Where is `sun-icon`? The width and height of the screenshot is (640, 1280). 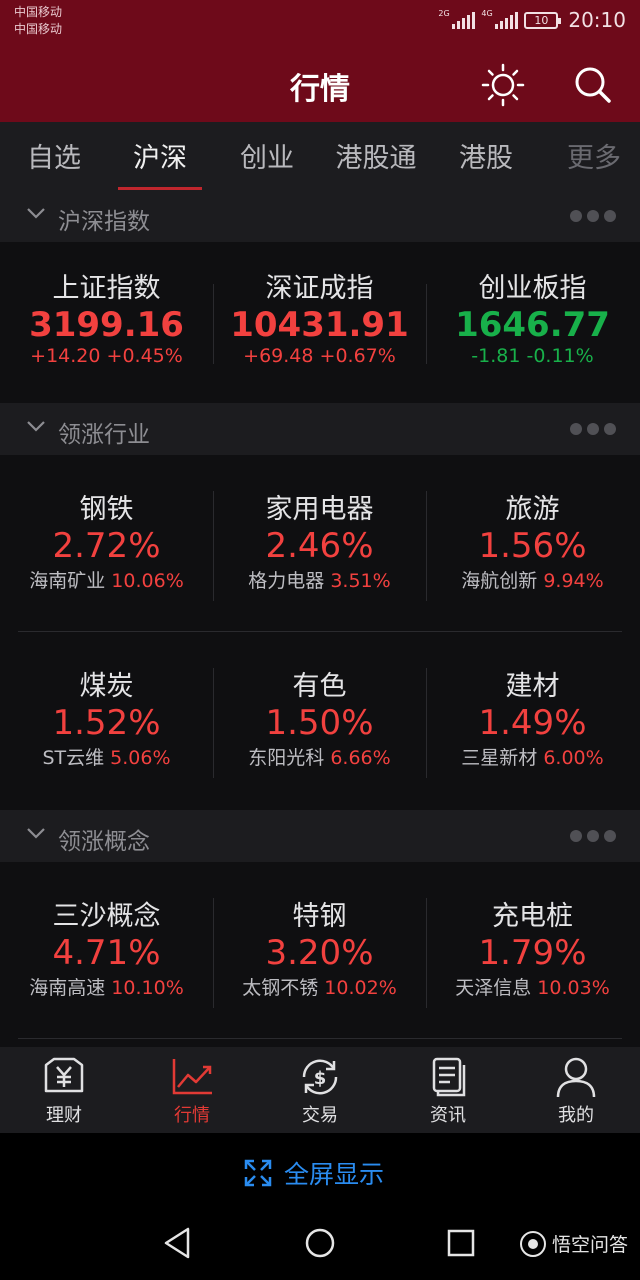
sun-icon is located at coordinates (503, 85).